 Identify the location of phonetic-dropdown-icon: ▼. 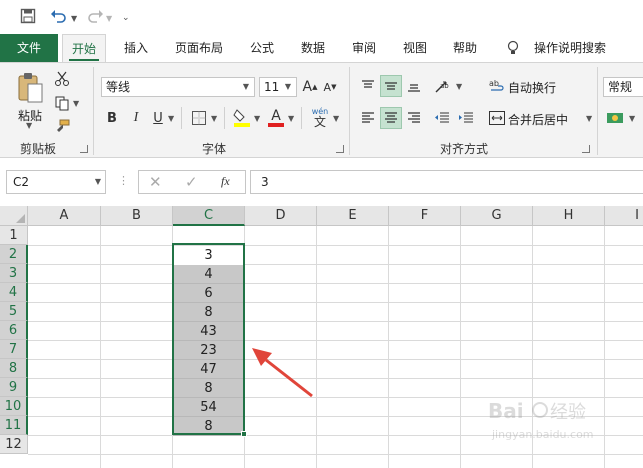
(336, 118).